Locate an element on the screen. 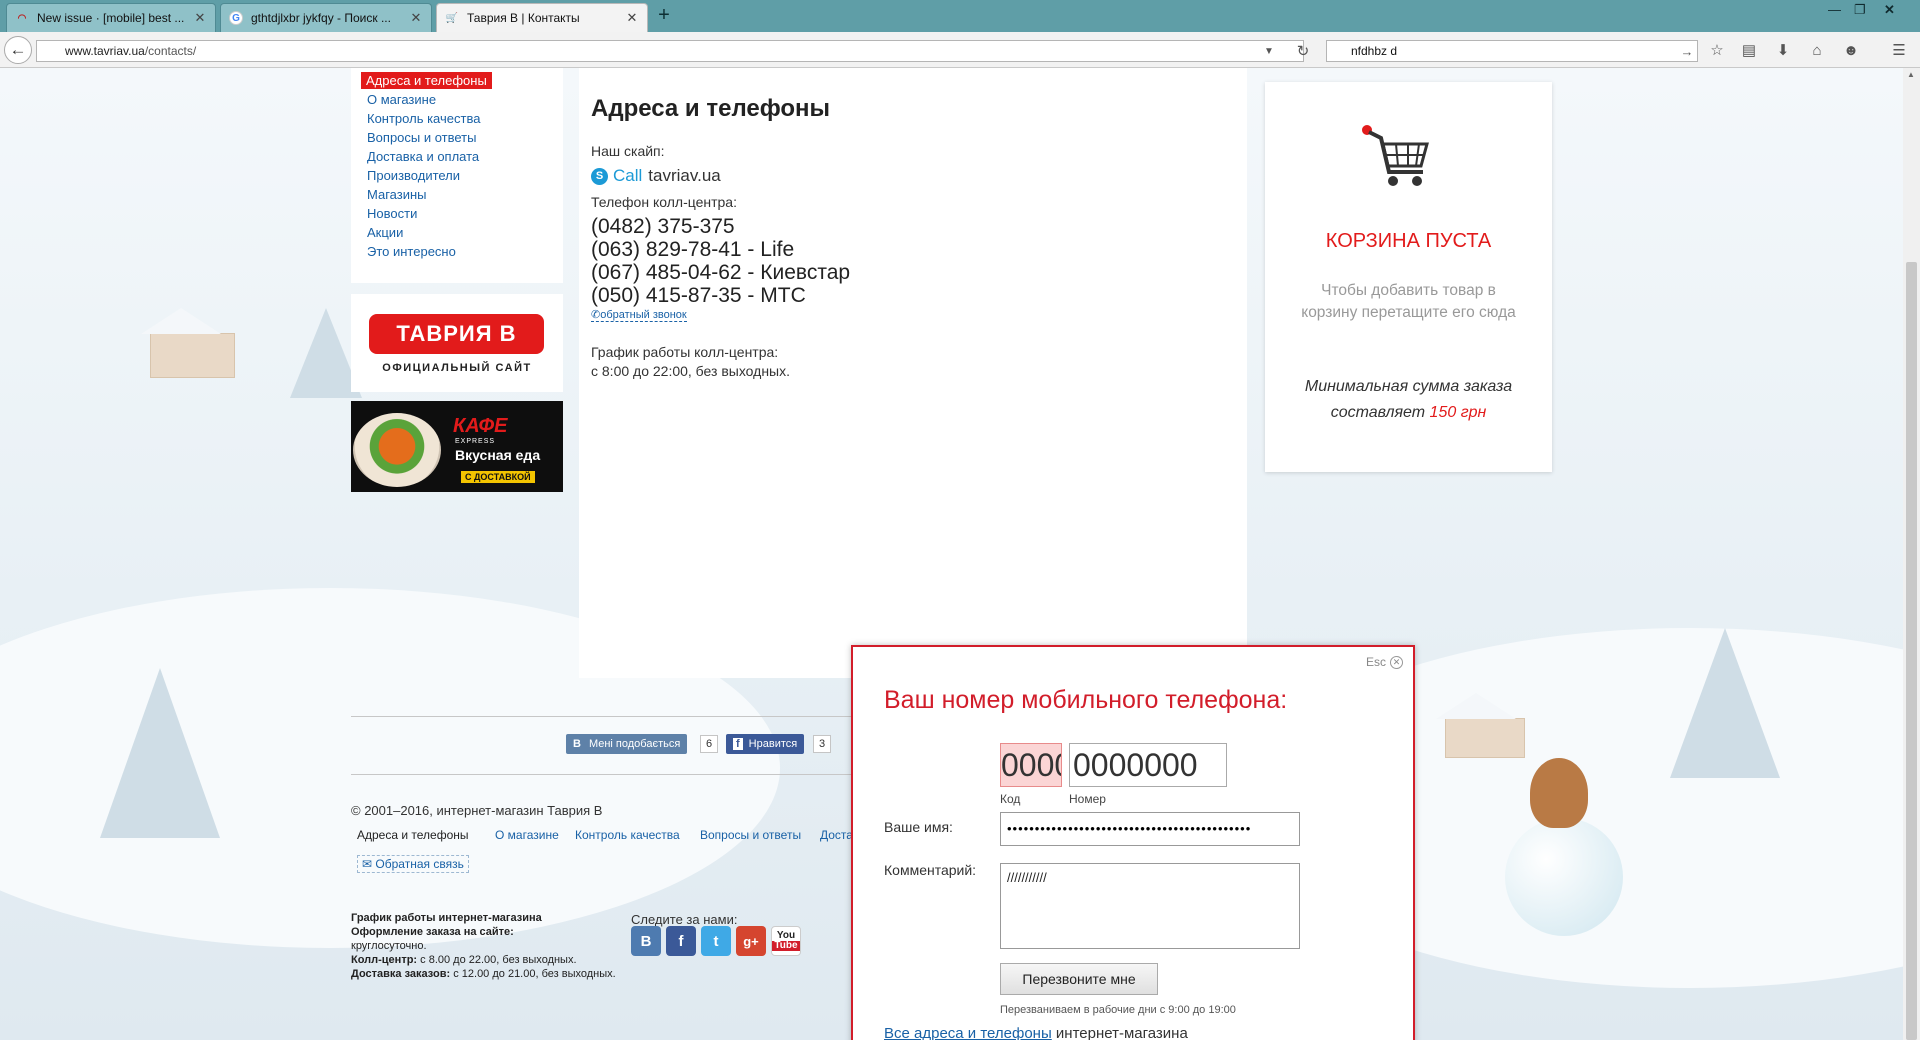  browser-tab-tavria: 🛒 Таврия В | Контакты ✕ is located at coordinates (542, 17).